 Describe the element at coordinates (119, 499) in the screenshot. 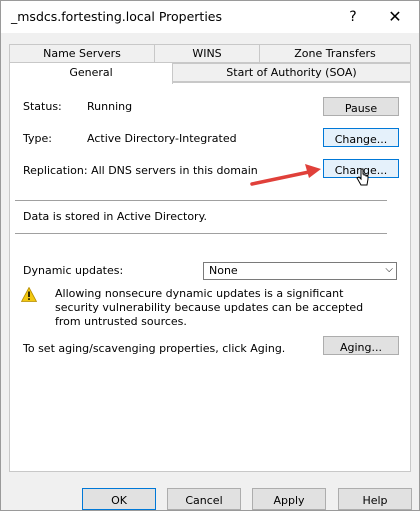

I see `ok-button: OK` at that location.